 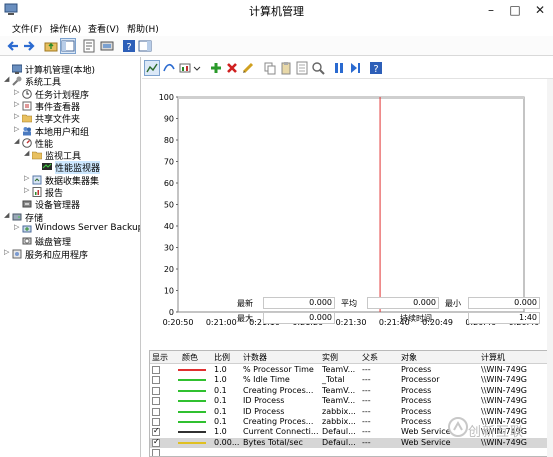 What do you see at coordinates (17, 81) in the screenshot?
I see `tools-icon` at bounding box center [17, 81].